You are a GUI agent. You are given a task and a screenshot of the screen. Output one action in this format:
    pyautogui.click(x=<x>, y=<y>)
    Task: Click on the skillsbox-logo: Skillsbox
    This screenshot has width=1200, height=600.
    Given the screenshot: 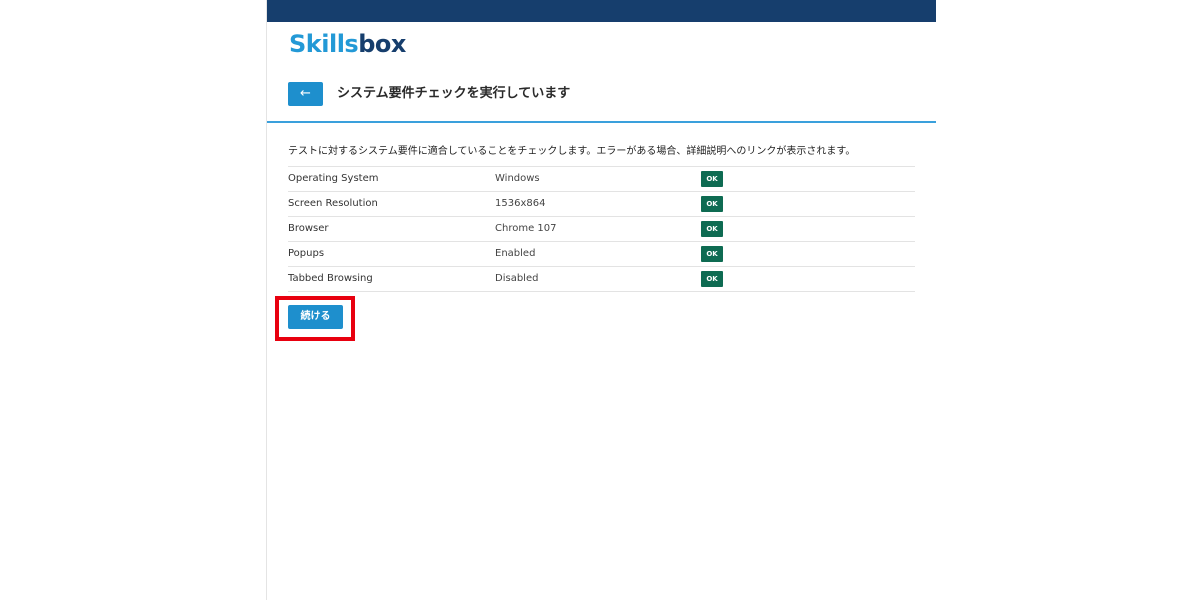 What is the action you would take?
    pyautogui.click(x=347, y=44)
    